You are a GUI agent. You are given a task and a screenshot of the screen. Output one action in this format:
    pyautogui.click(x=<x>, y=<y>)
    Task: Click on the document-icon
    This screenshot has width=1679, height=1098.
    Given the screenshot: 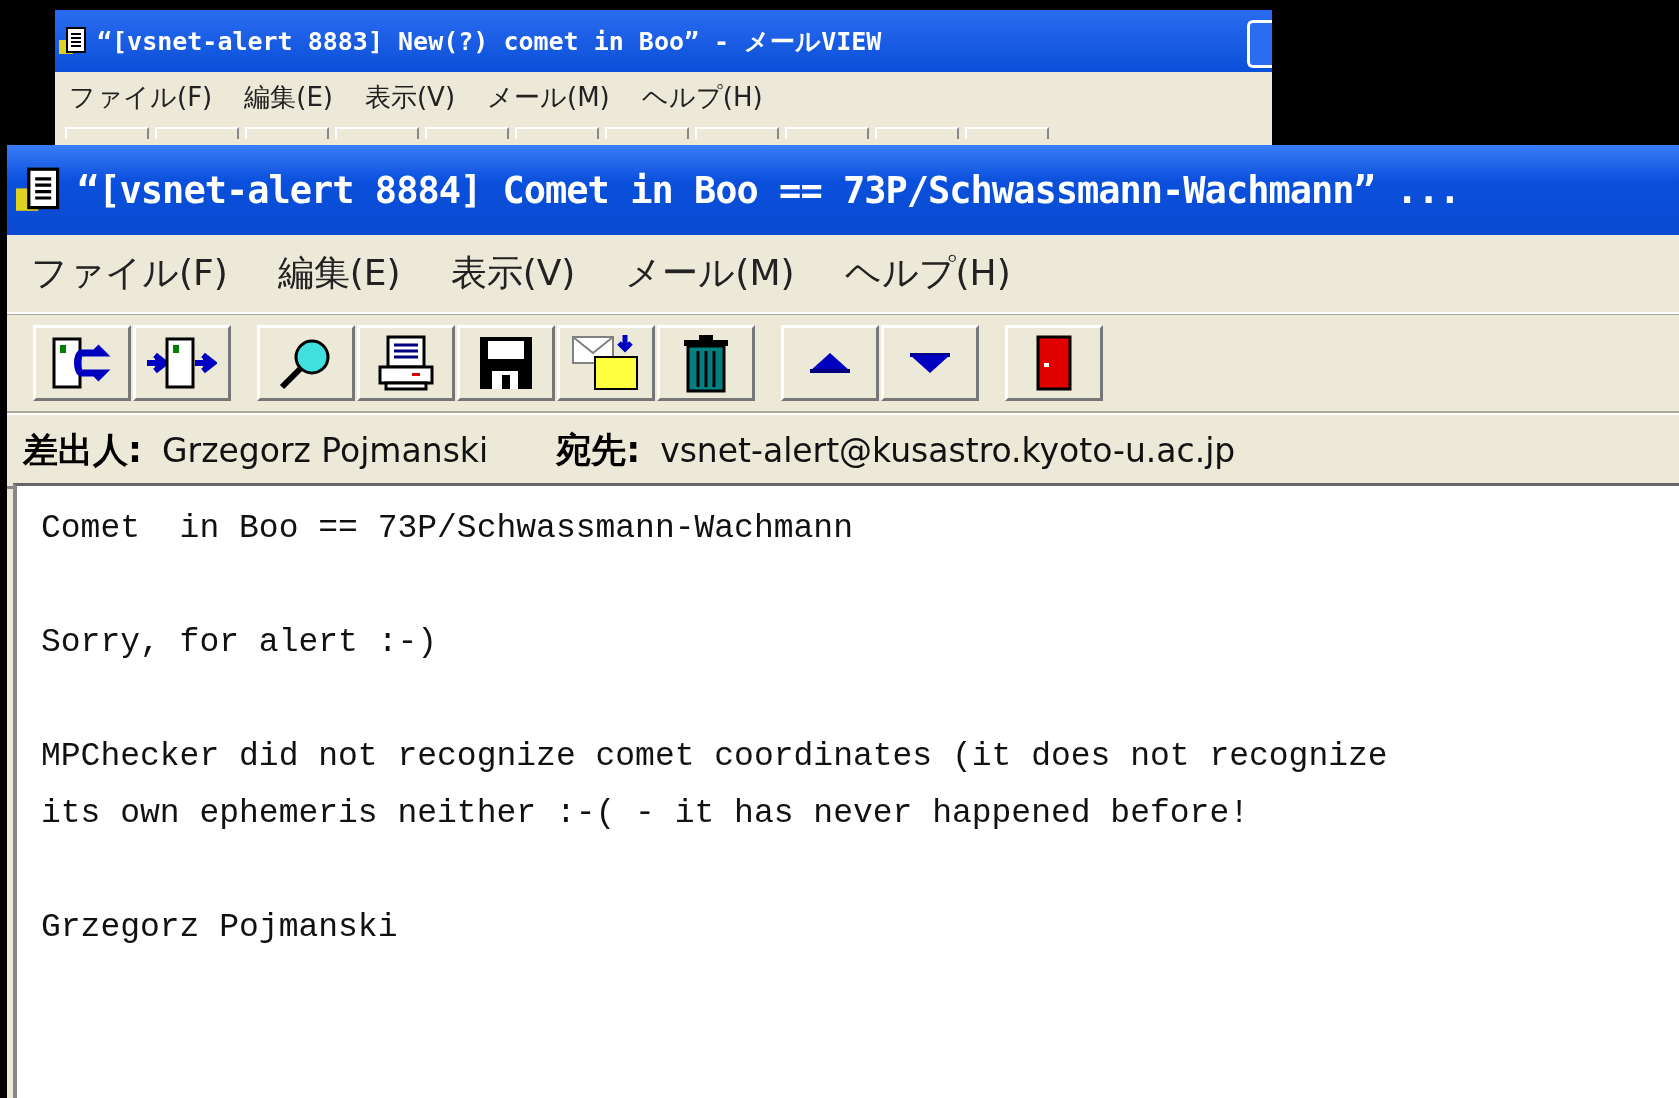 What is the action you would take?
    pyautogui.click(x=74, y=41)
    